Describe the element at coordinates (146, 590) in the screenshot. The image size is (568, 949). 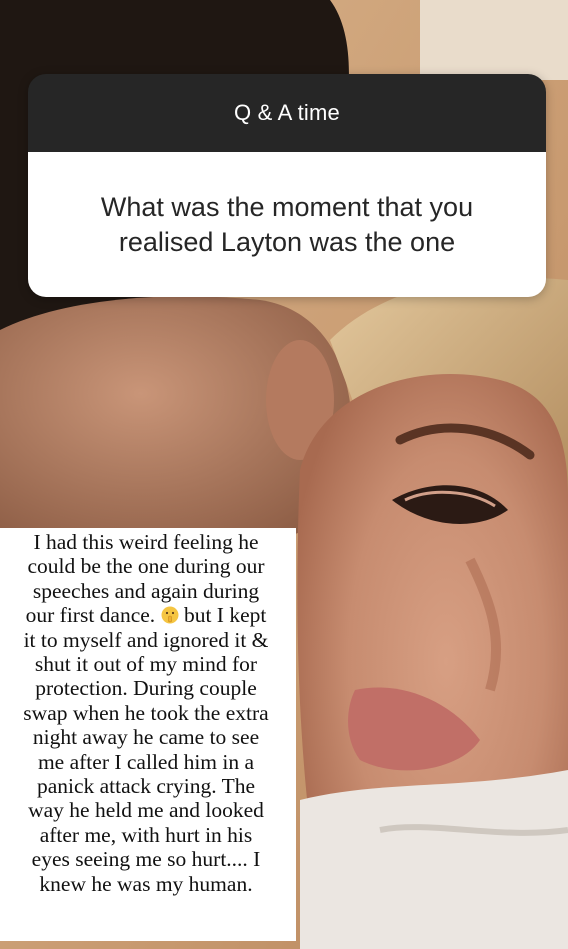
I see `answer-line: speeches and again during` at that location.